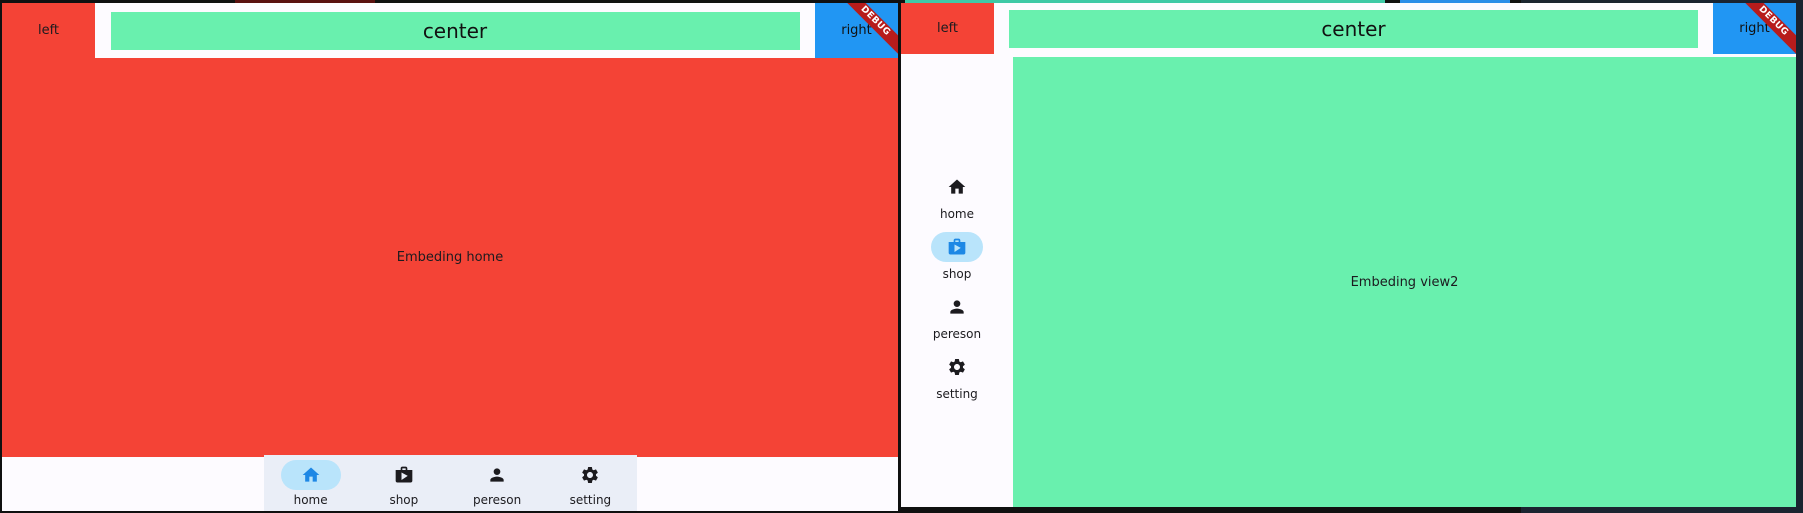 This screenshot has height=513, width=1803. I want to click on navigation-rail: home shop pereson setting, so click(957, 280).